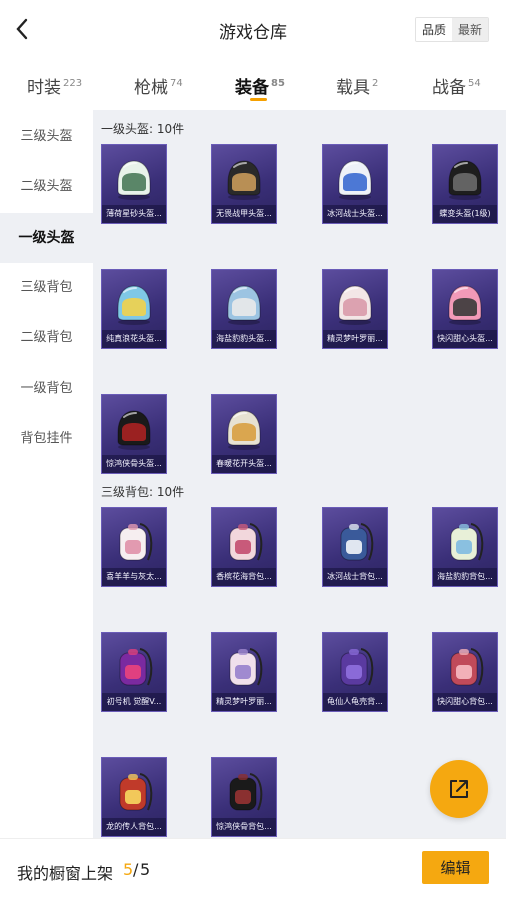  I want to click on tab-label: 时装, so click(44, 88).